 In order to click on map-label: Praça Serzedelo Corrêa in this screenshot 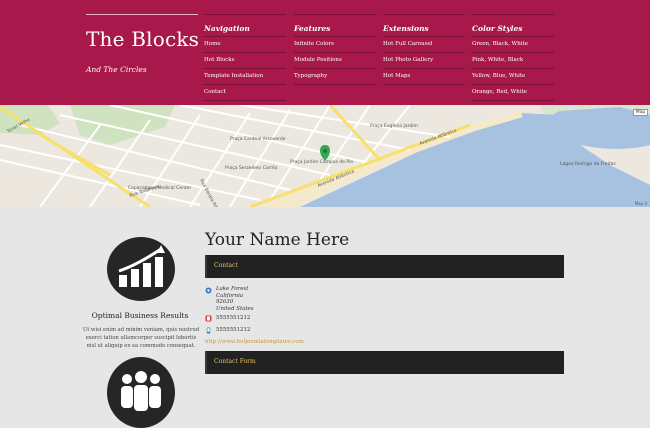, I will do `click(251, 167)`.